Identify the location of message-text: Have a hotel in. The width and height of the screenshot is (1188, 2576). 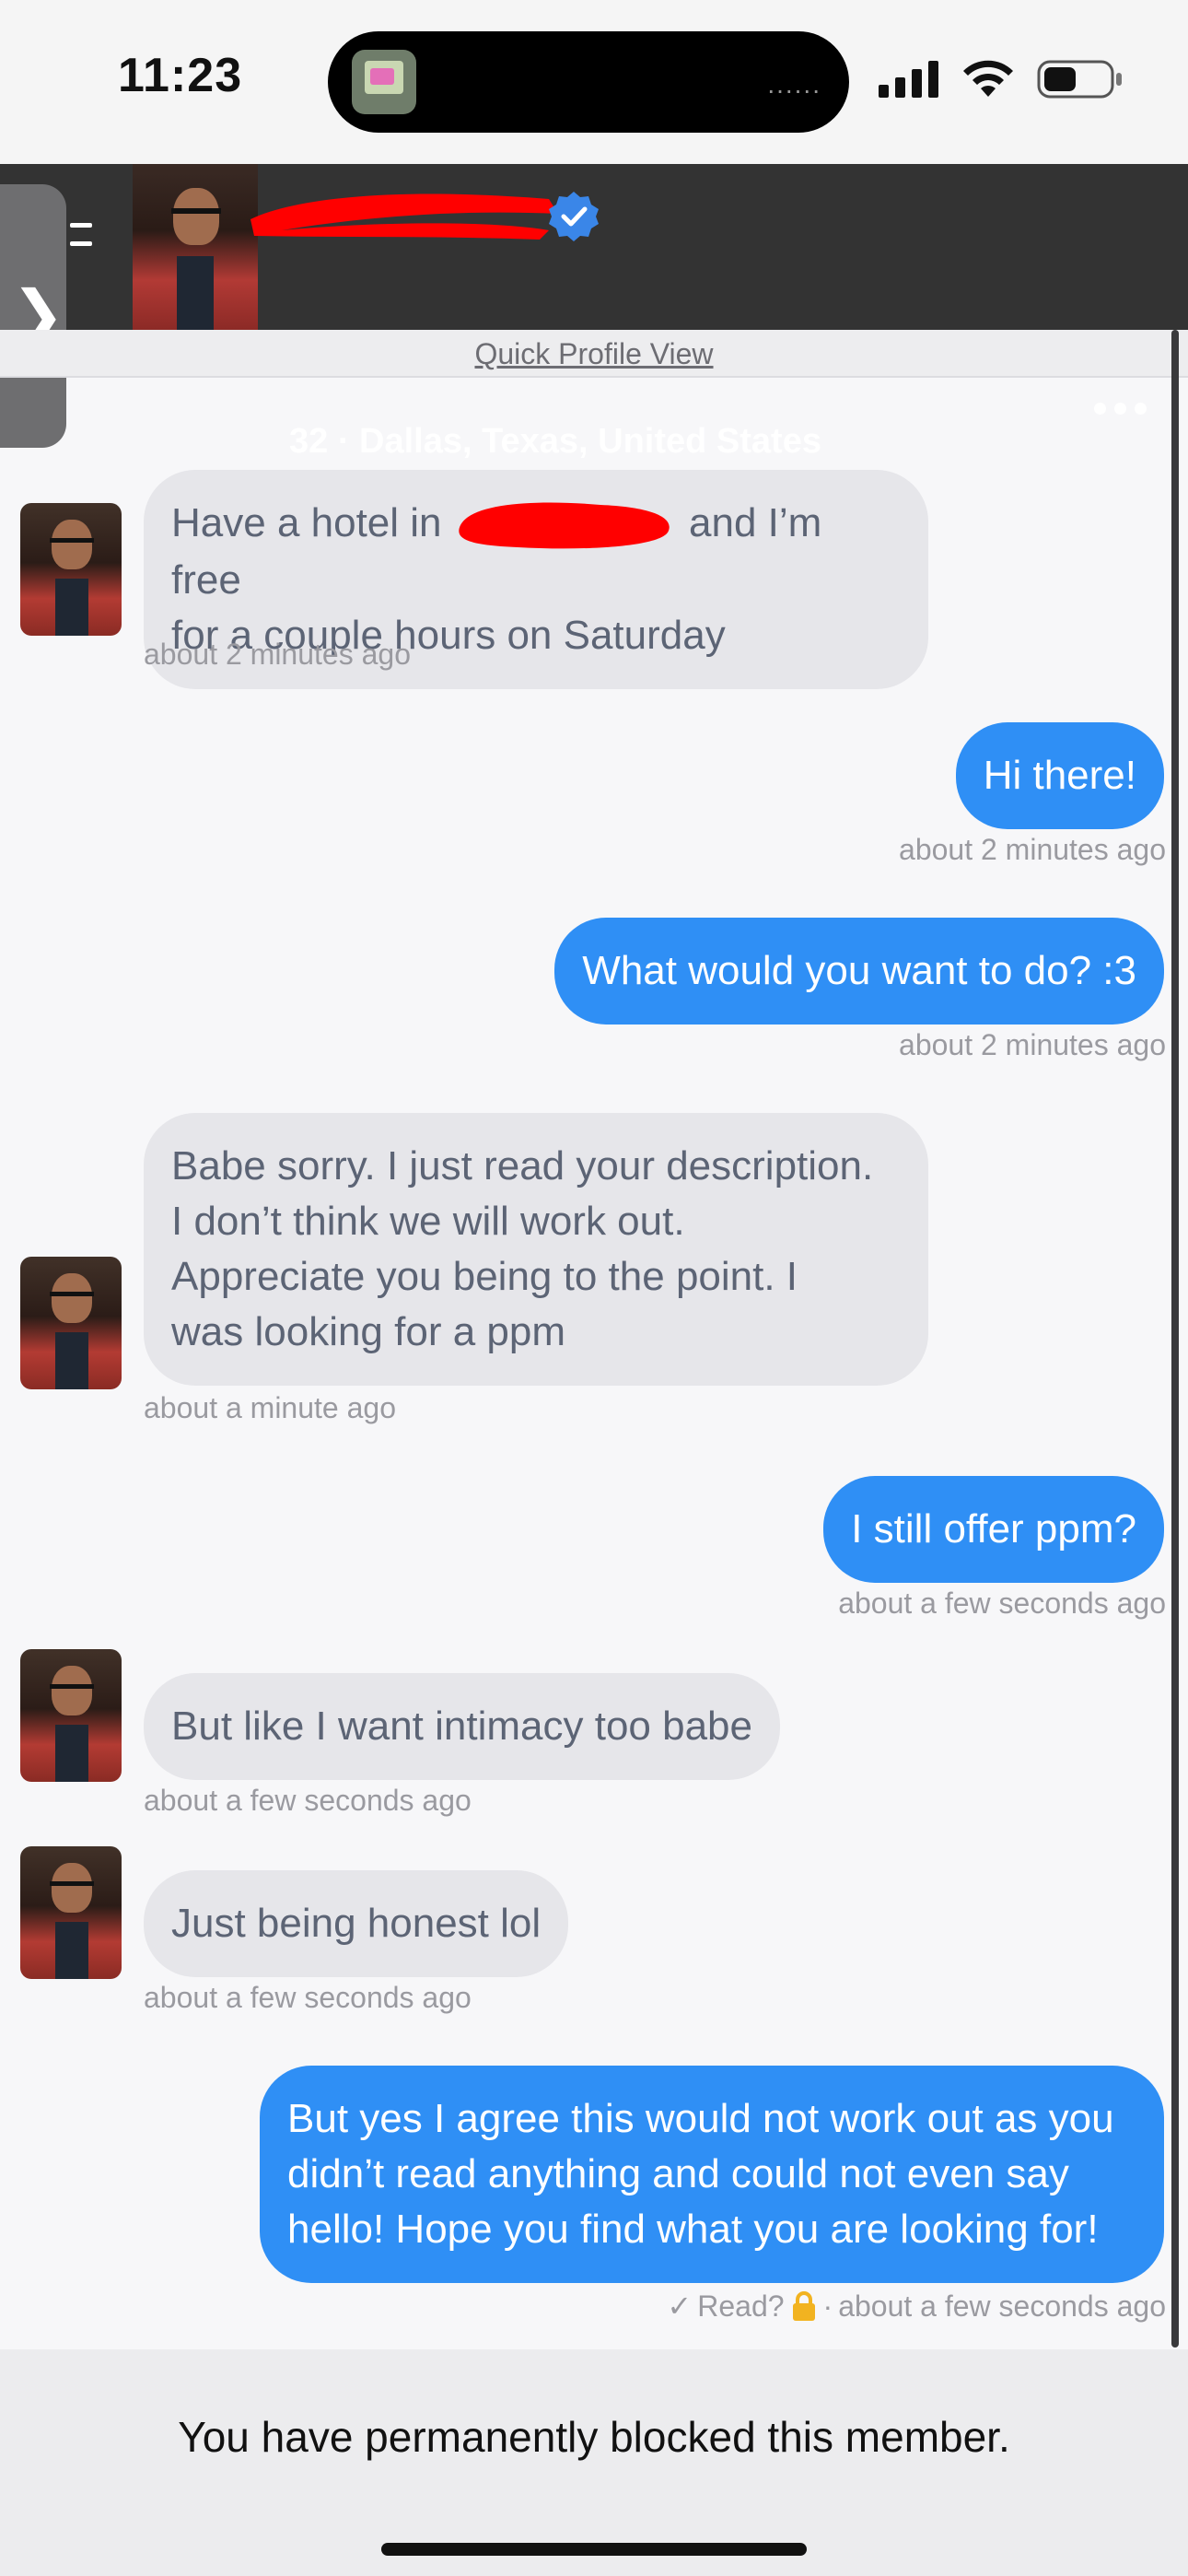
(306, 522).